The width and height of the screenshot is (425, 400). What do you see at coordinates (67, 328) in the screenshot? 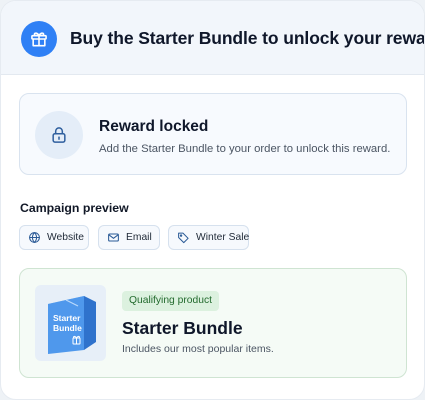
I see `box-label-line2: Bundle` at bounding box center [67, 328].